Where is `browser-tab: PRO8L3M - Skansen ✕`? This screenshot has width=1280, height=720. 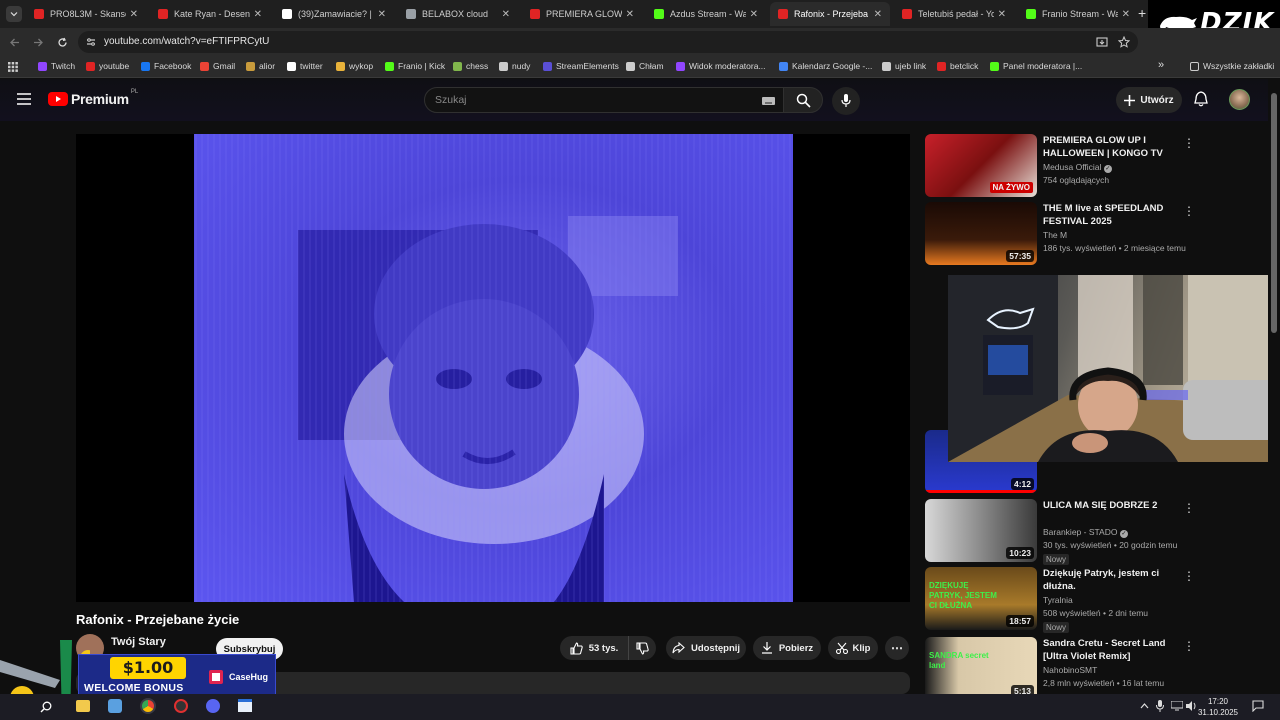 browser-tab: PRO8L3M - Skansen ✕ is located at coordinates (86, 14).